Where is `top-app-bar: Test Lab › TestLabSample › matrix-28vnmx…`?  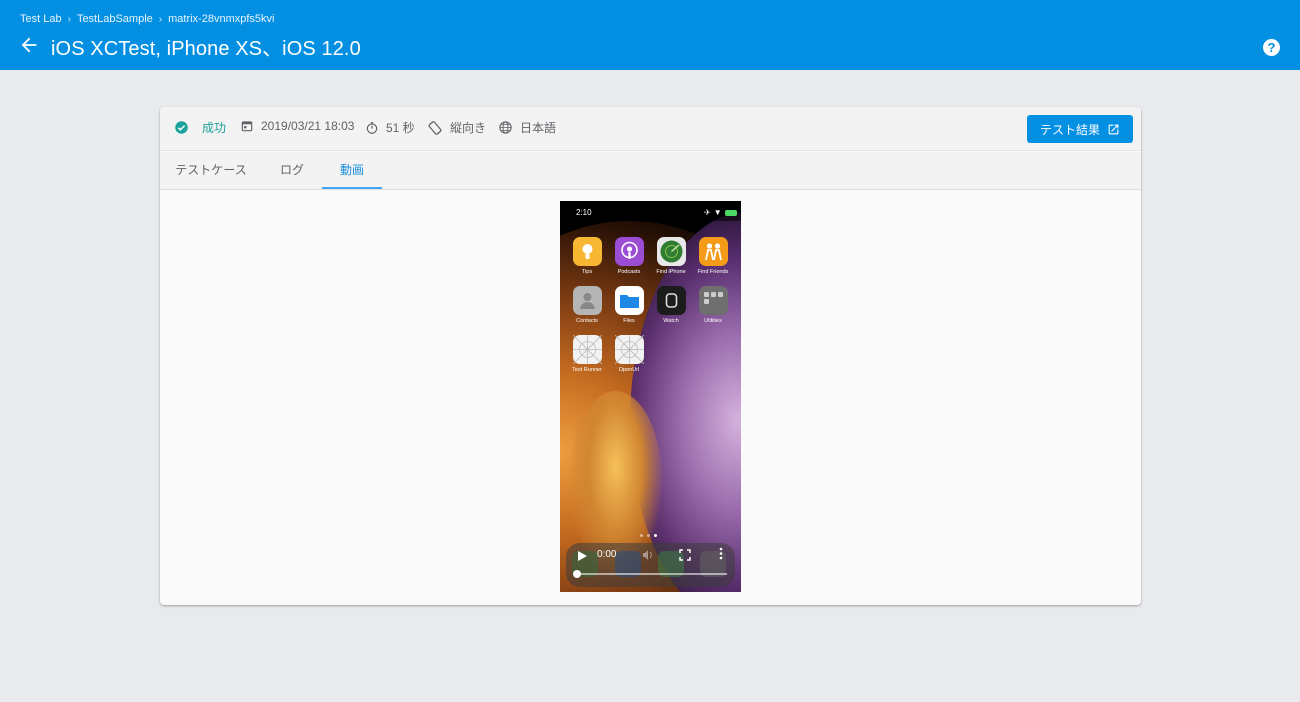 top-app-bar: Test Lab › TestLabSample › matrix-28vnmx… is located at coordinates (650, 35).